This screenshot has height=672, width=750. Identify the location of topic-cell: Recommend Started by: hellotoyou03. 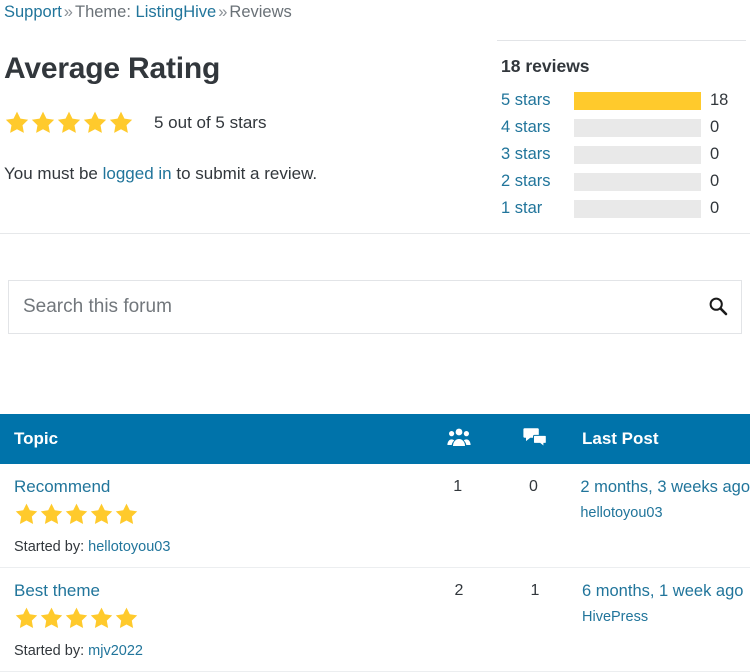
(209, 515).